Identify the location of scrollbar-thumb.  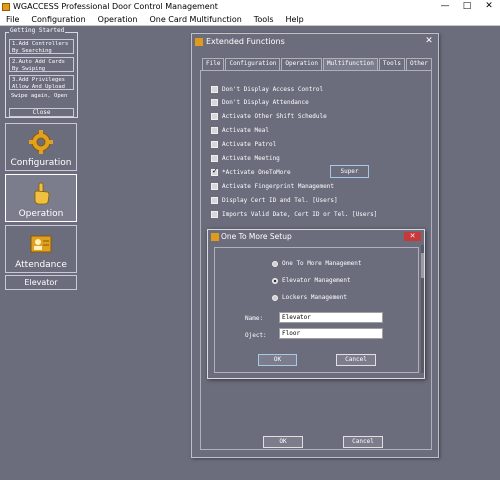
(422, 265).